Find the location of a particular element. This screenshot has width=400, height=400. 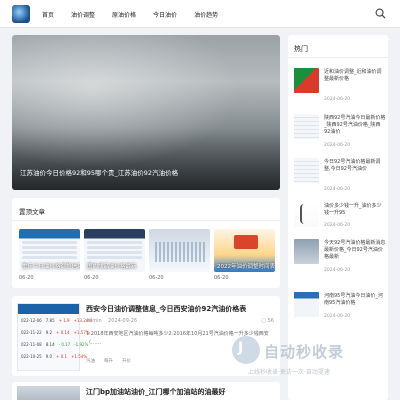

sidebar-article: 河南95号汽油今日油价_河南95汽油价格 2024-06-20 is located at coordinates (339, 312).